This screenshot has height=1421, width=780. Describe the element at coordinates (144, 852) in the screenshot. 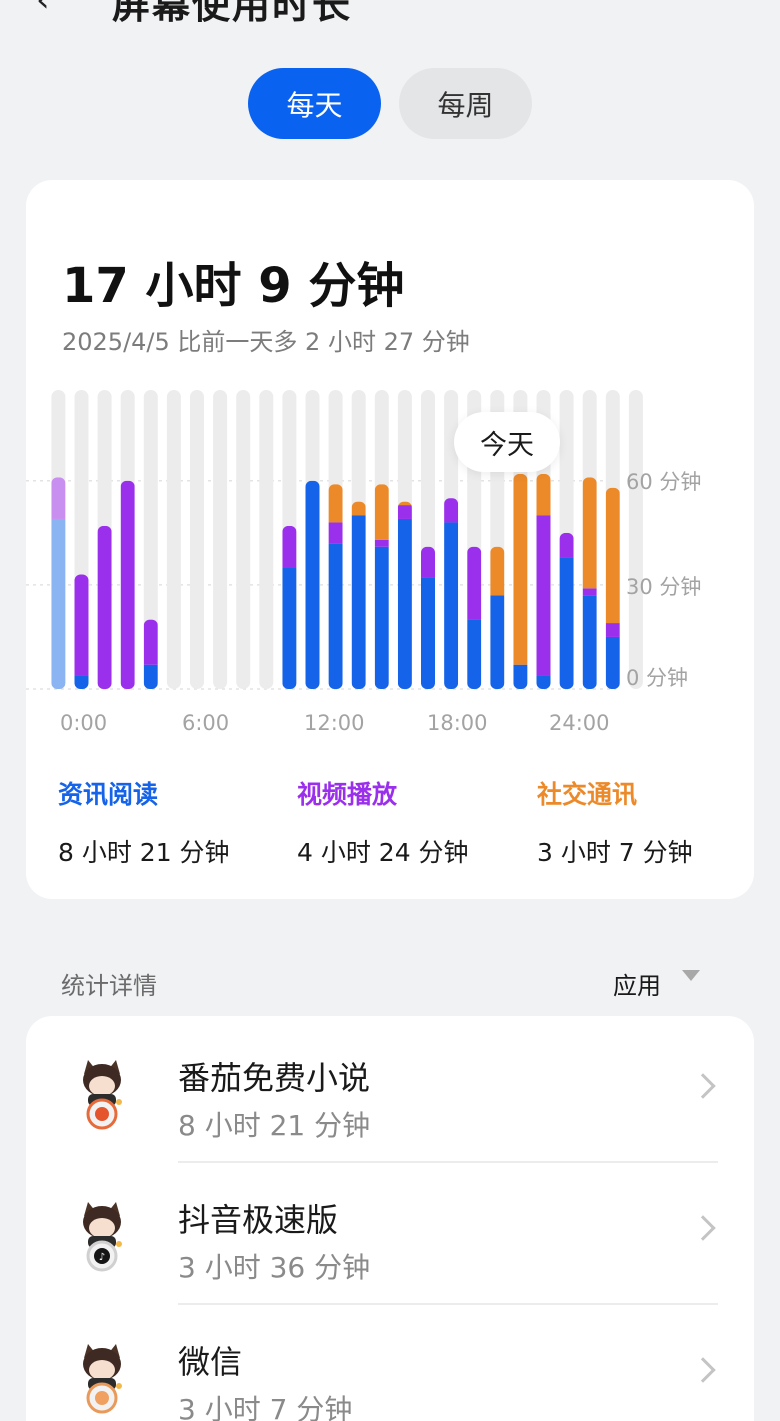

I see `legend-value: 8 小时 21 分钟` at that location.